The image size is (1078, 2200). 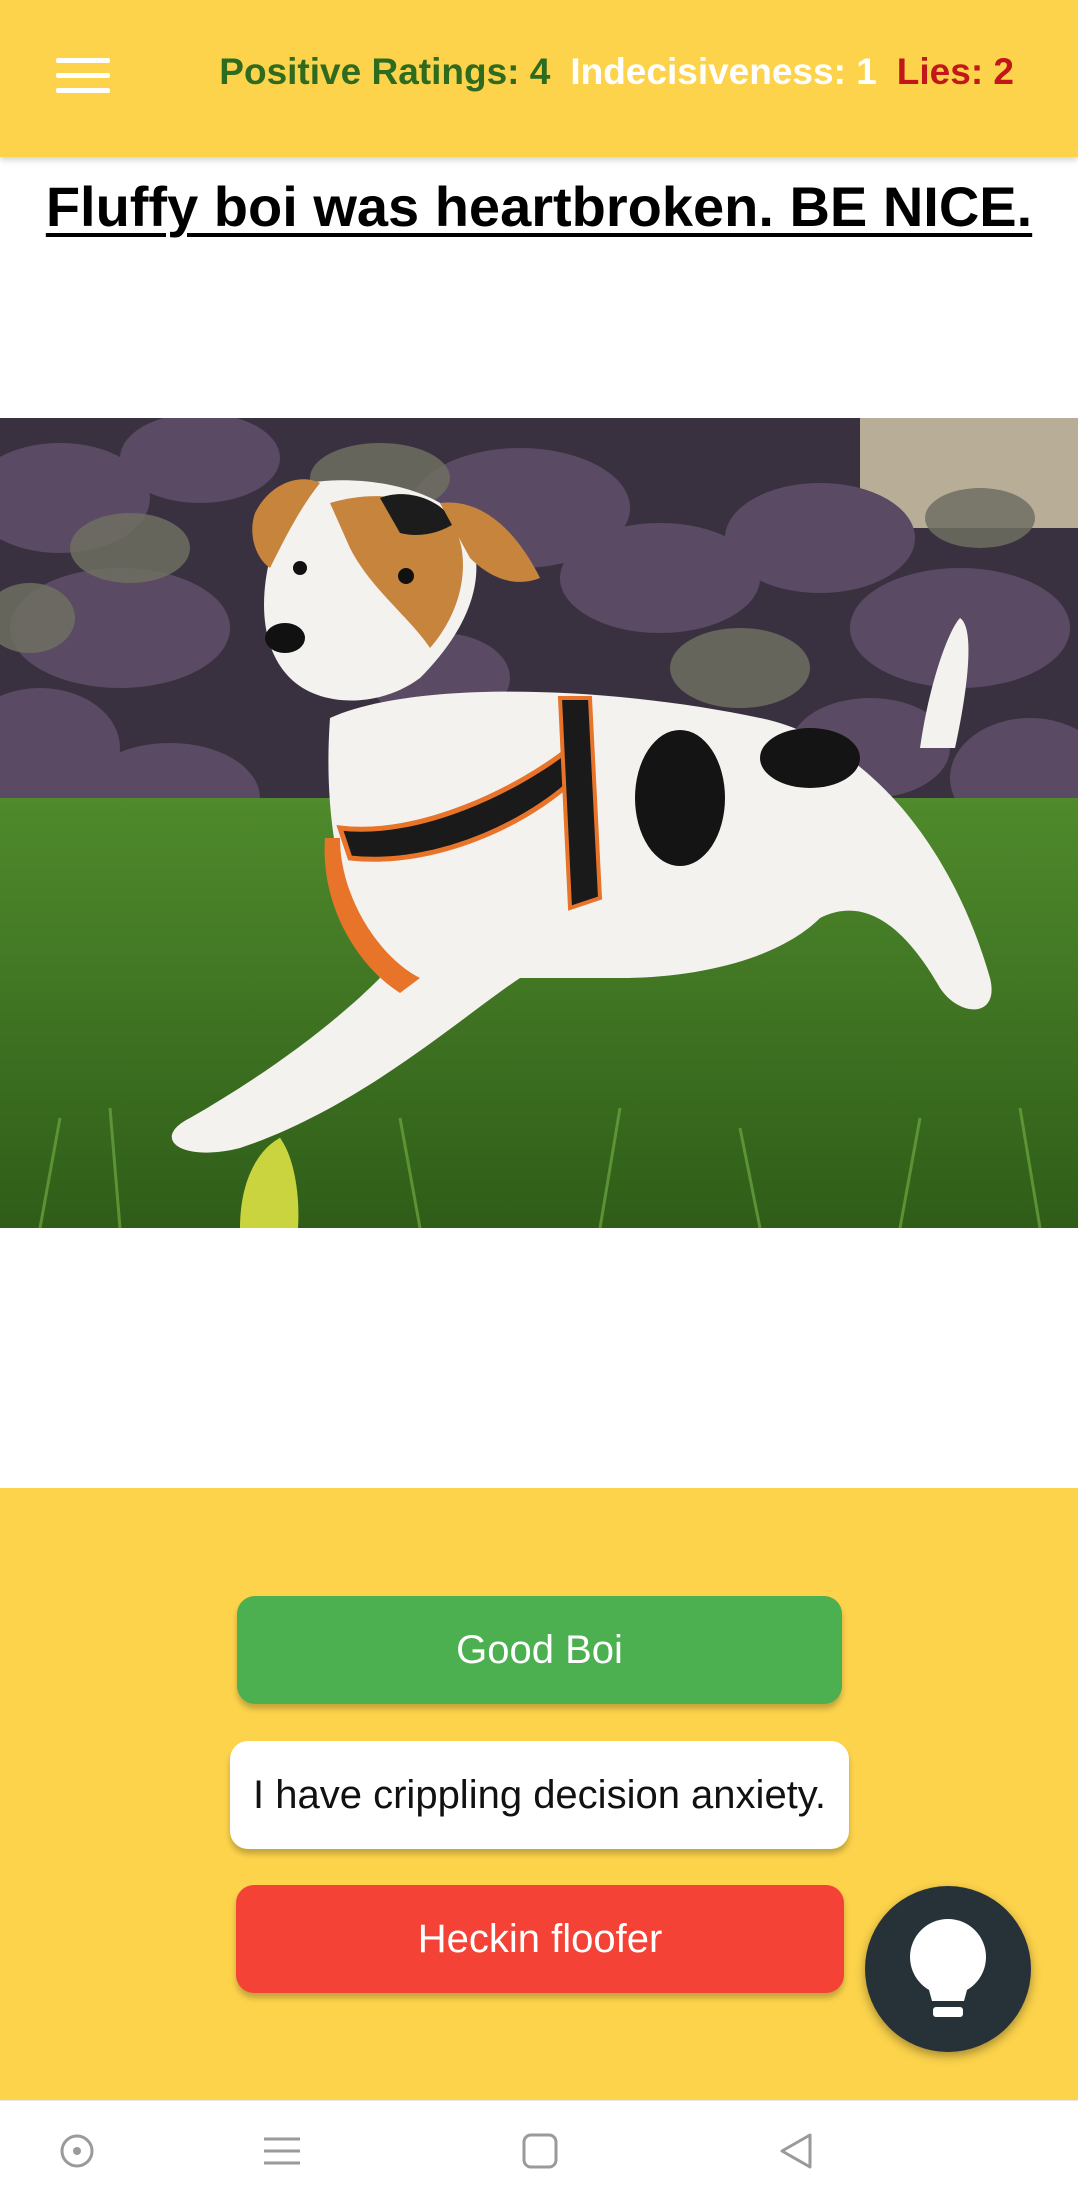 I want to click on home-square-icon, so click(x=540, y=2151).